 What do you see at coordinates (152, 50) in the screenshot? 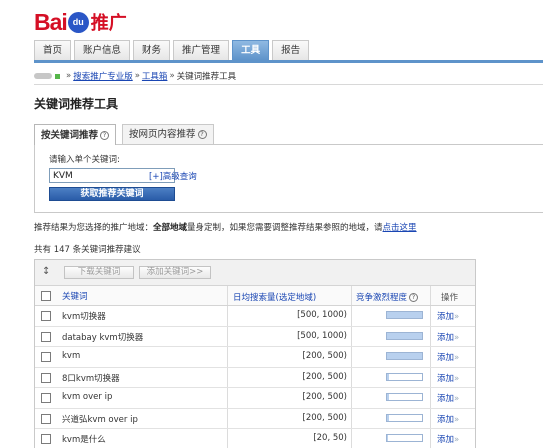
I see `tab-finance: 财务` at bounding box center [152, 50].